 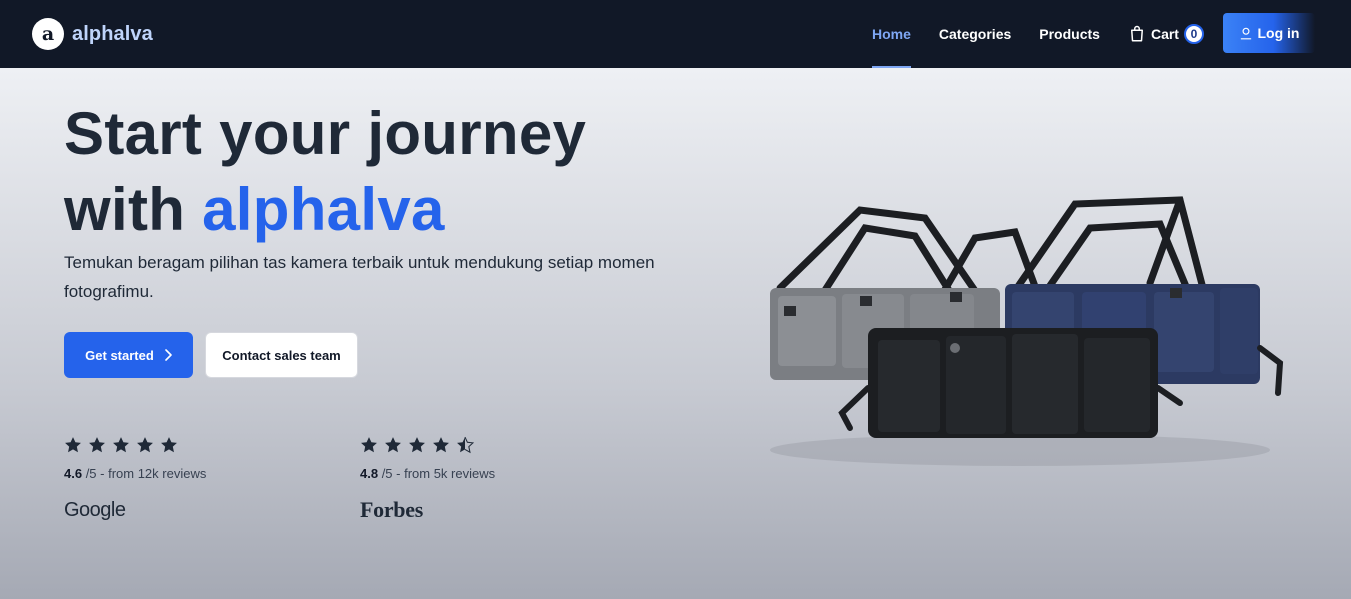 I want to click on review-google: 4.6 /5 - from 12k reviews Google, so click(x=184, y=479).